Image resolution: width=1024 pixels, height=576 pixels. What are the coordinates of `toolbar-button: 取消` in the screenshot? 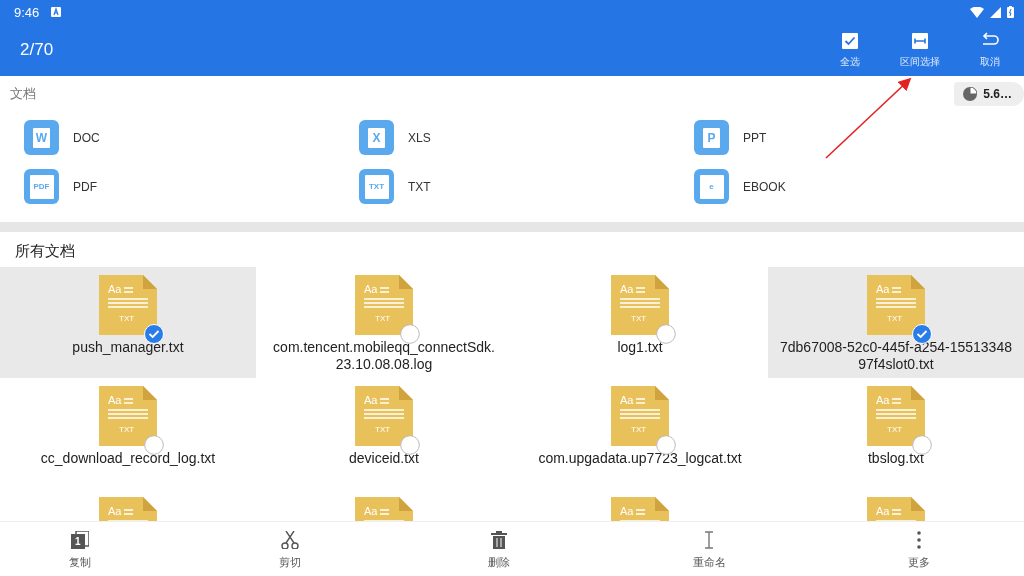 It's located at (990, 50).